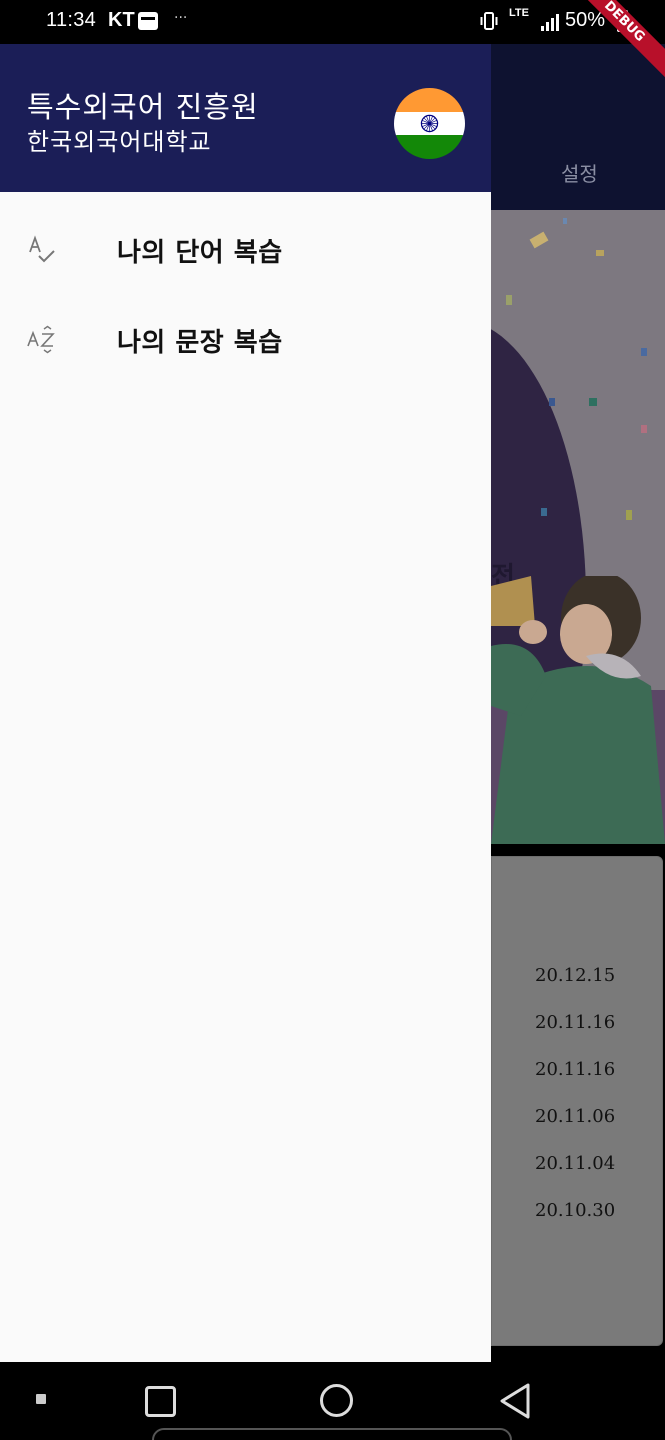  What do you see at coordinates (121, 20) in the screenshot?
I see `status-carrier: KT` at bounding box center [121, 20].